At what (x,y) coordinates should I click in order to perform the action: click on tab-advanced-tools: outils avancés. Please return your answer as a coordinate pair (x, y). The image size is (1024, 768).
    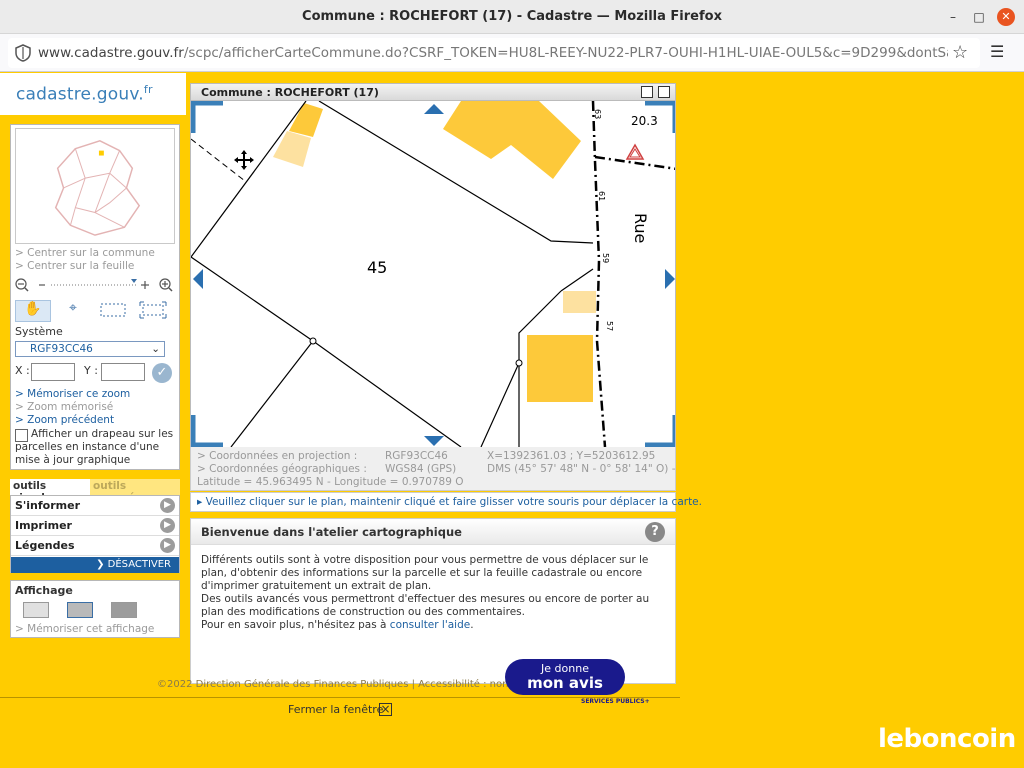
    Looking at the image, I should click on (135, 491).